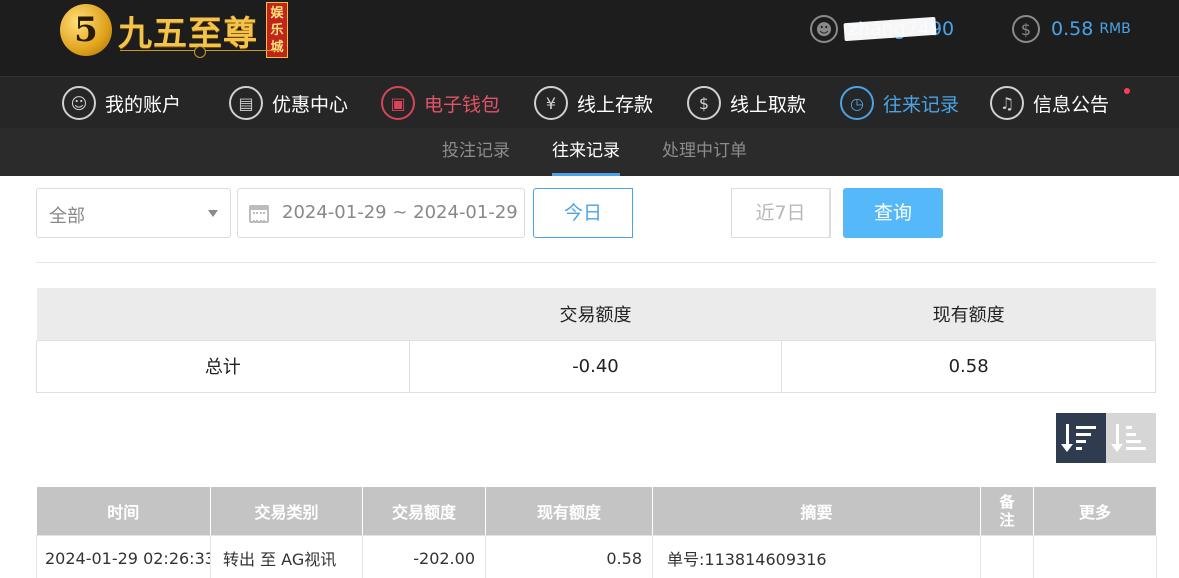  Describe the element at coordinates (857, 103) in the screenshot. I see `record-icon: ◷` at that location.